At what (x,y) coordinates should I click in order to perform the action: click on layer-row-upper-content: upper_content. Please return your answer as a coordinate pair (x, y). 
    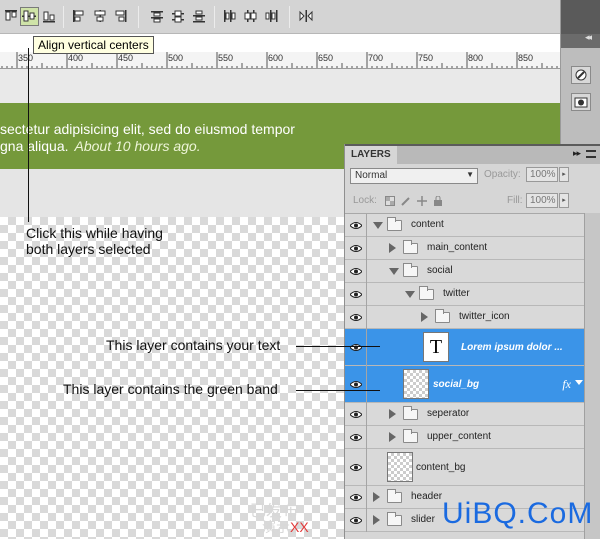
    Looking at the image, I should click on (465, 437).